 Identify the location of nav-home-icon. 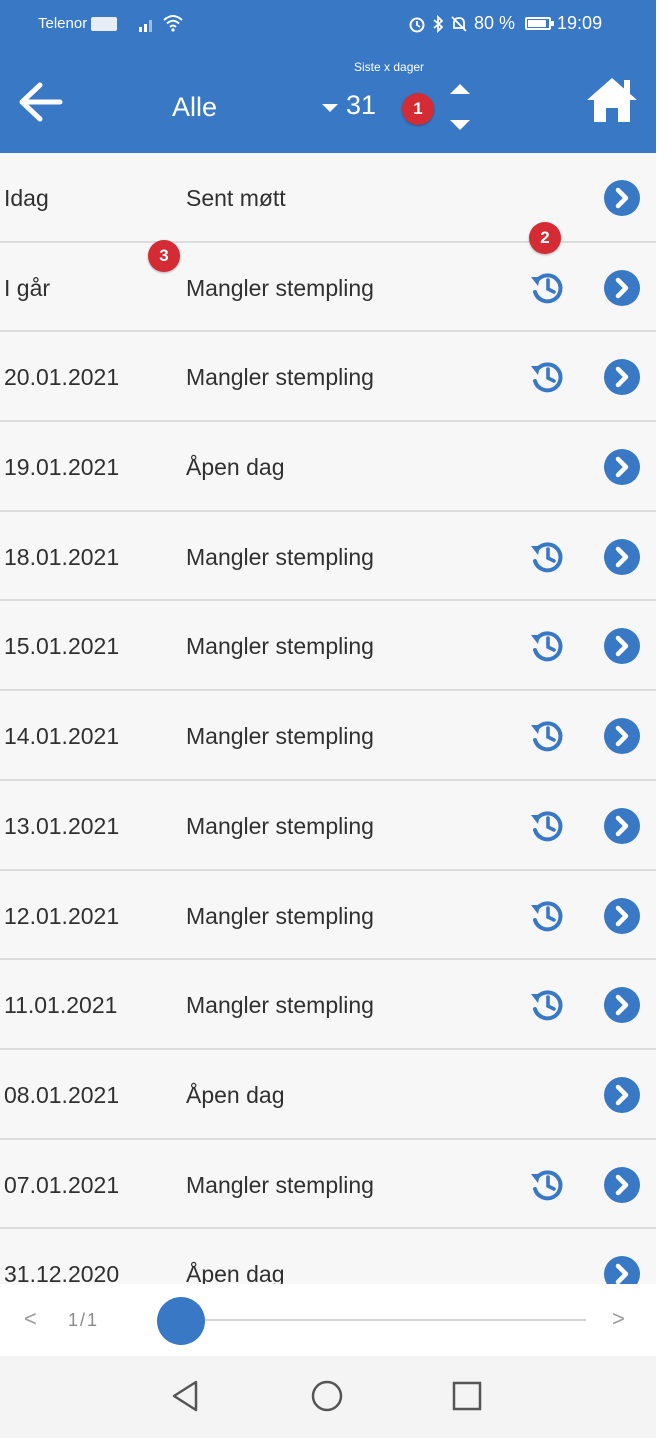
(327, 1396).